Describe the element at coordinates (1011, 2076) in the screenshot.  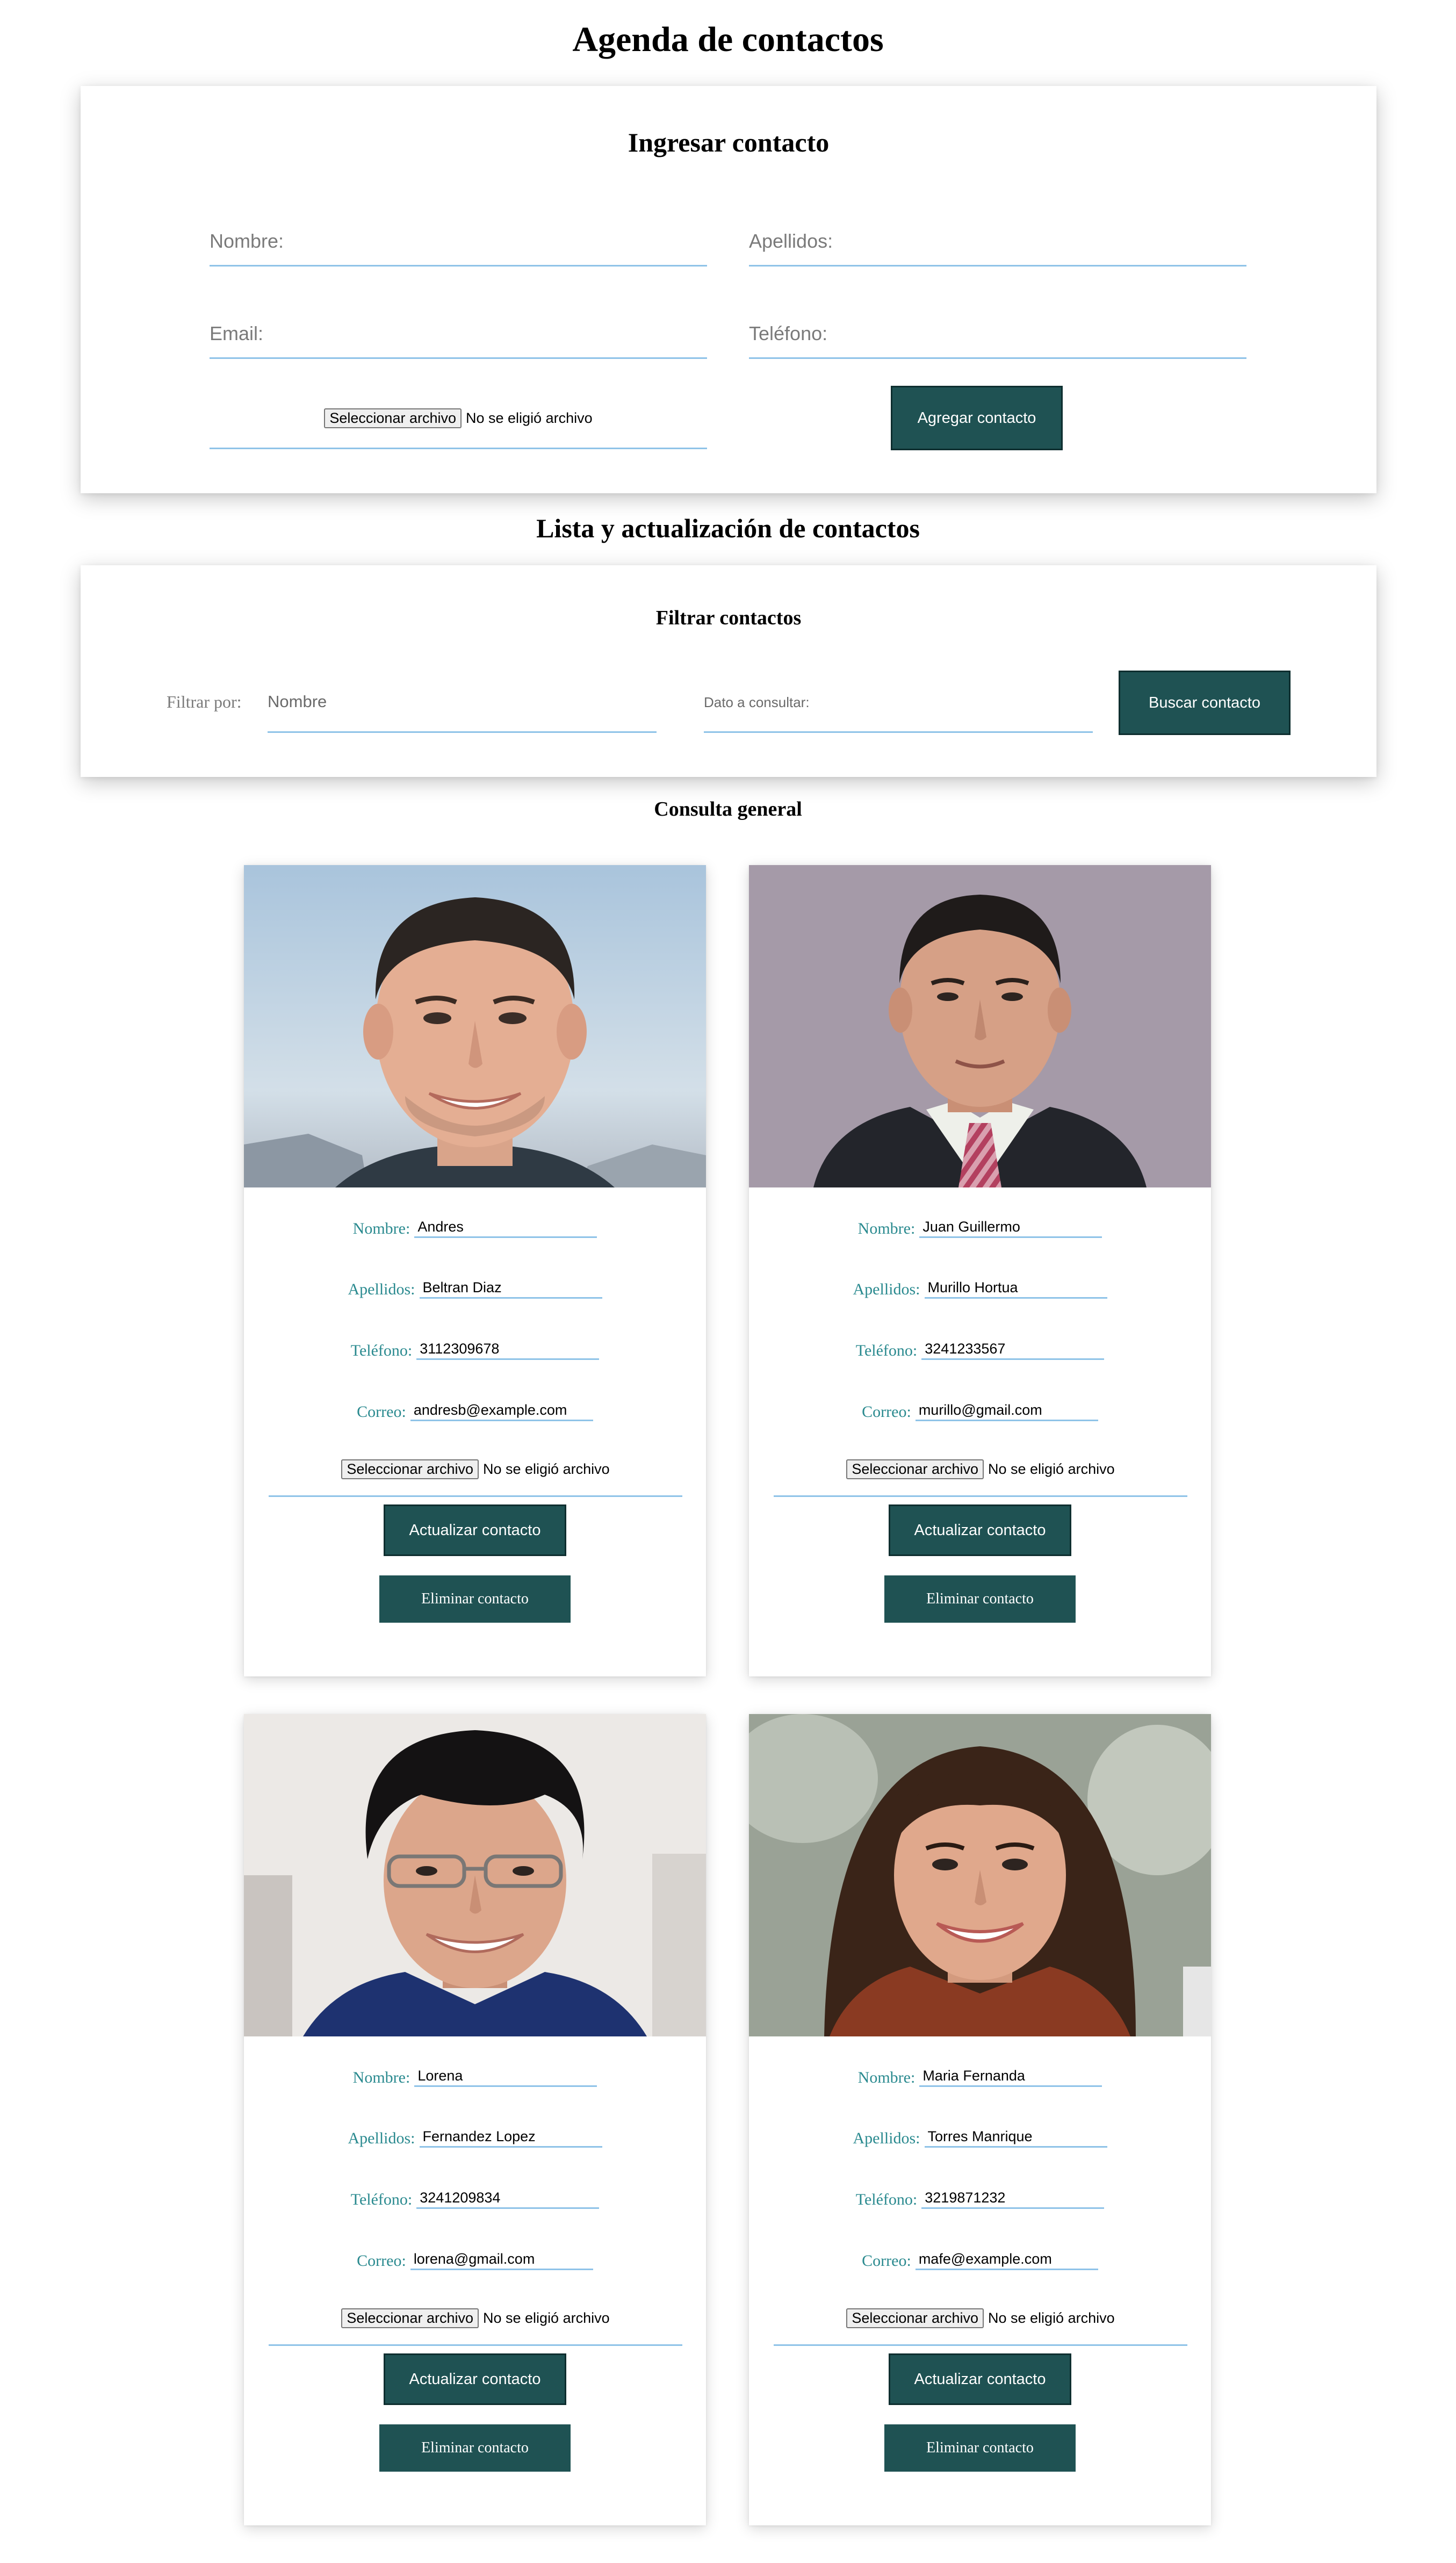
I see `nombre-input: Maria Fernanda` at that location.